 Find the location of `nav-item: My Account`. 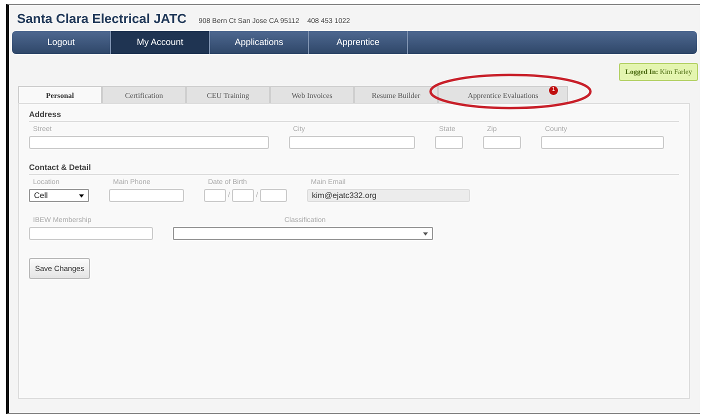

nav-item: My Account is located at coordinates (160, 42).